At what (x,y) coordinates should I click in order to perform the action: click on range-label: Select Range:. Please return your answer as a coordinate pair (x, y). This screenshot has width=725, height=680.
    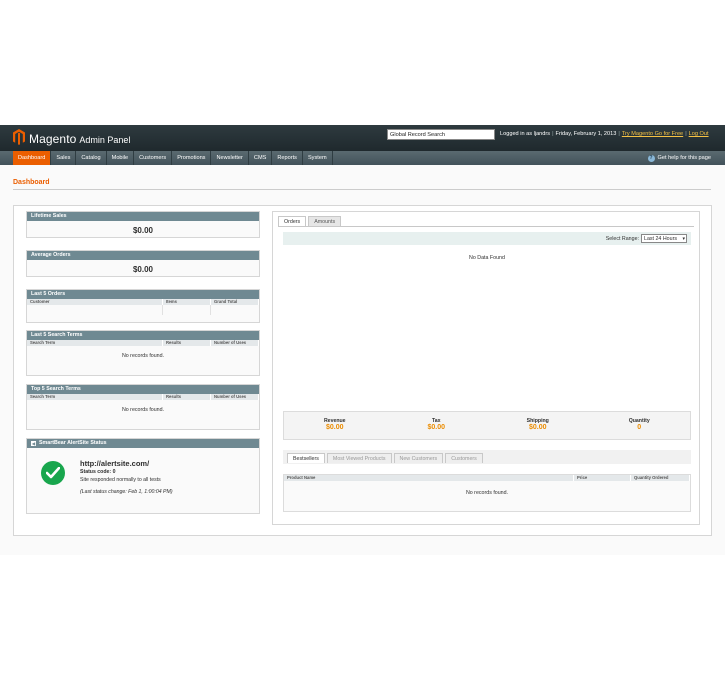
    Looking at the image, I should click on (622, 239).